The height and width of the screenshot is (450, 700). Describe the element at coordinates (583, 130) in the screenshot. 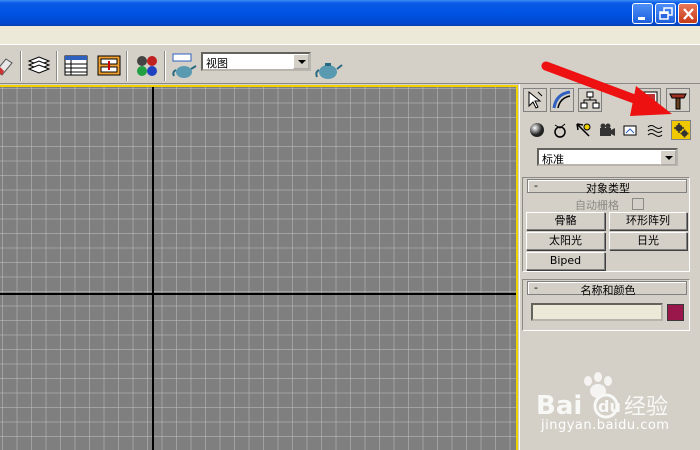

I see `lights-icon` at that location.